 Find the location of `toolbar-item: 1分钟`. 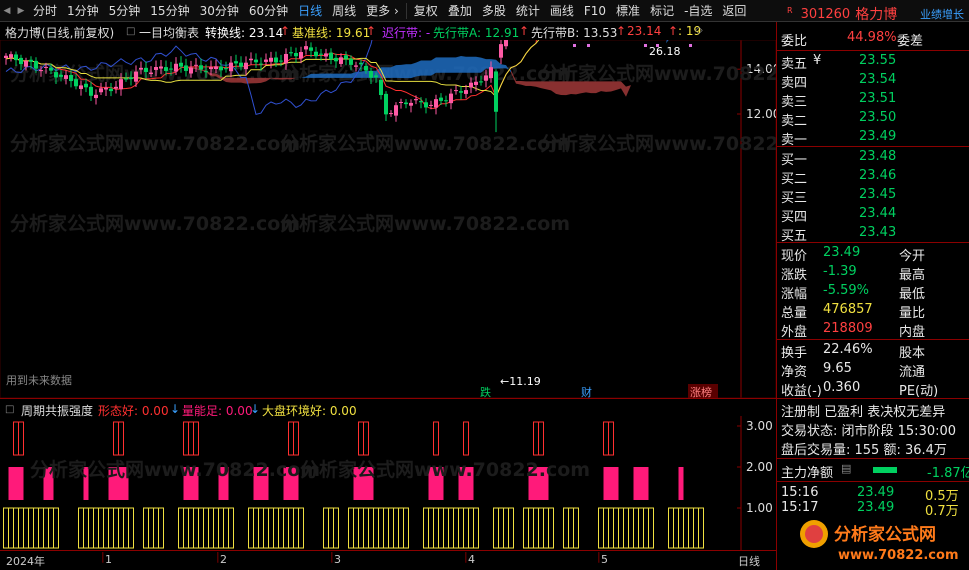

toolbar-item: 1分钟 is located at coordinates (83, 10).